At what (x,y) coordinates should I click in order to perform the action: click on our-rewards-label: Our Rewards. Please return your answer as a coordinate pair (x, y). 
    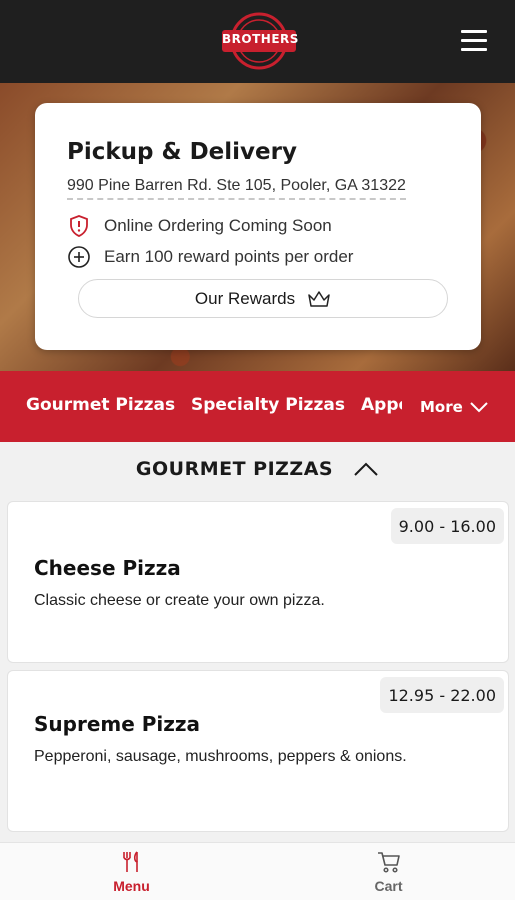
    Looking at the image, I should click on (245, 298).